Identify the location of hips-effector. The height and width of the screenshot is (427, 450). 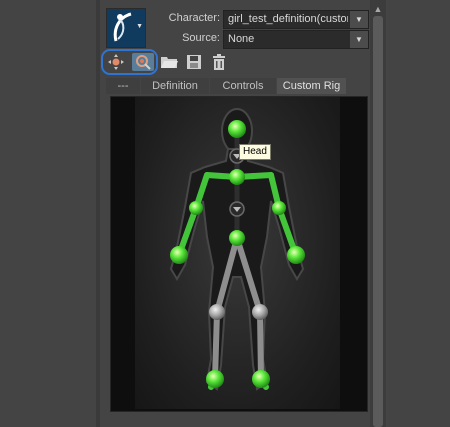
(237, 238).